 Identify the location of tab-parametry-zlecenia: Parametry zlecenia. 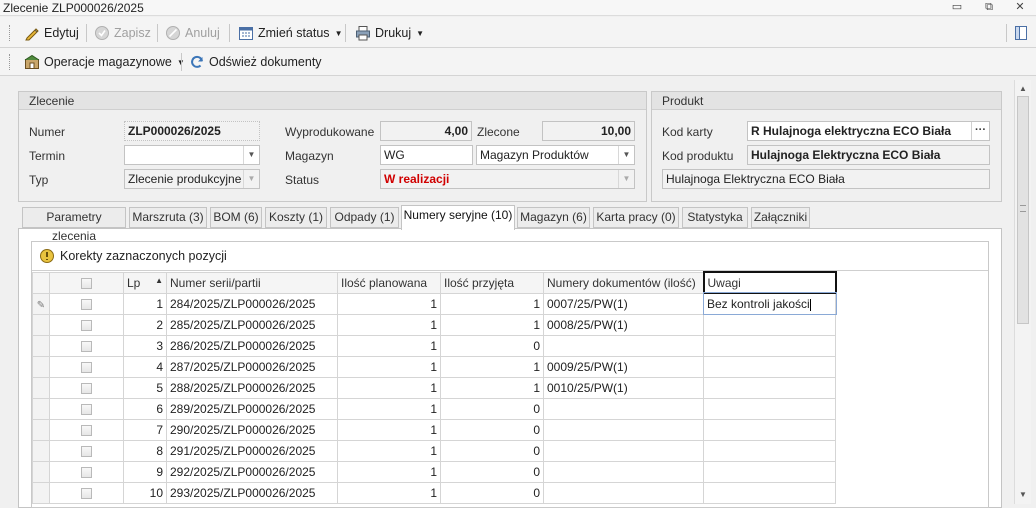
(74, 225).